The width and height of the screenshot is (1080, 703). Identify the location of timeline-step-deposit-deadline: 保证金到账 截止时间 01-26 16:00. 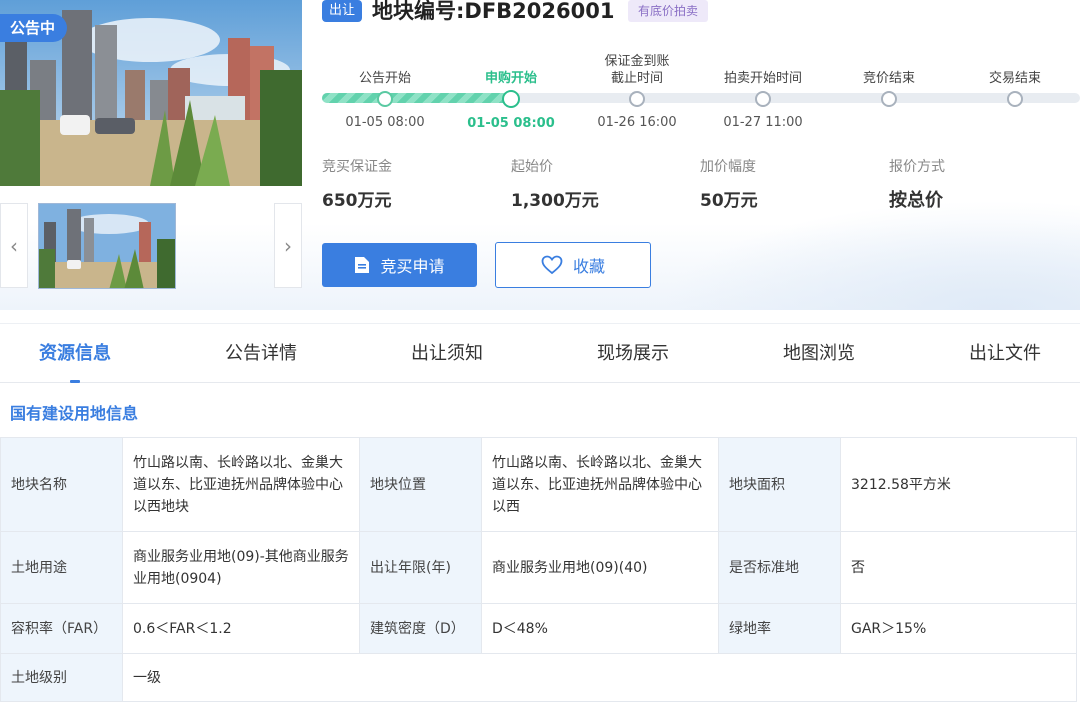
(637, 85).